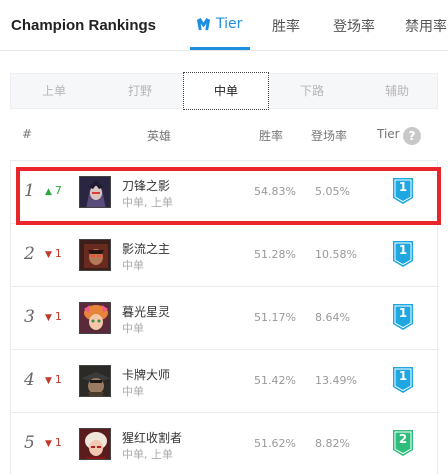  Describe the element at coordinates (412, 136) in the screenshot. I see `question-circle-icon: ?` at that location.